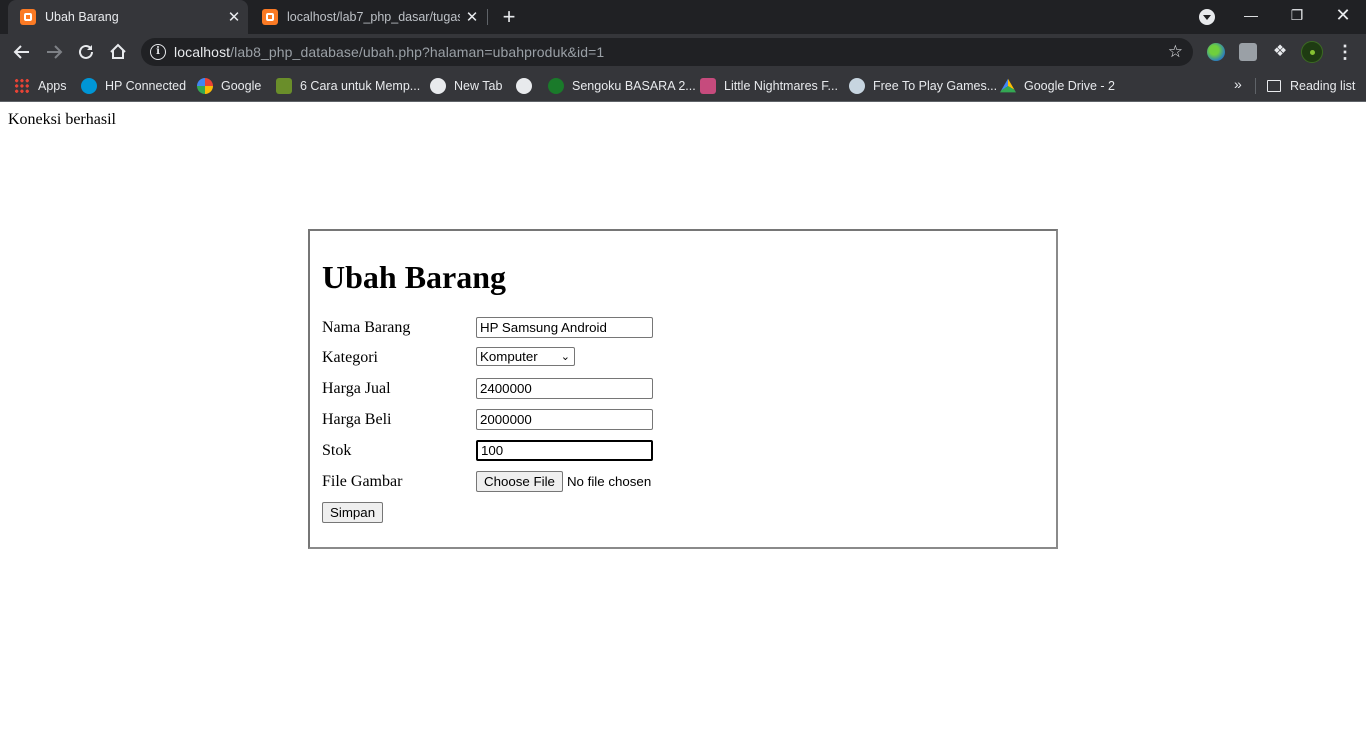  I want to click on sengoku-icon, so click(556, 86).